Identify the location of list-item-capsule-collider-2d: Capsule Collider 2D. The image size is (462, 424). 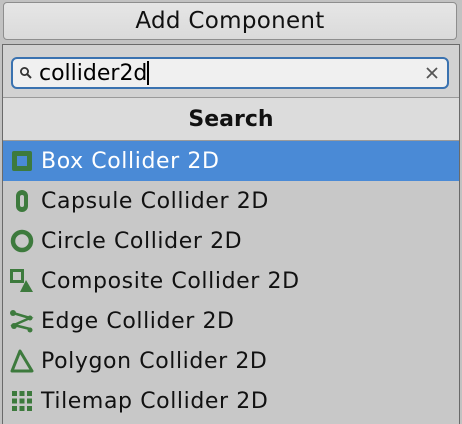
(231, 201).